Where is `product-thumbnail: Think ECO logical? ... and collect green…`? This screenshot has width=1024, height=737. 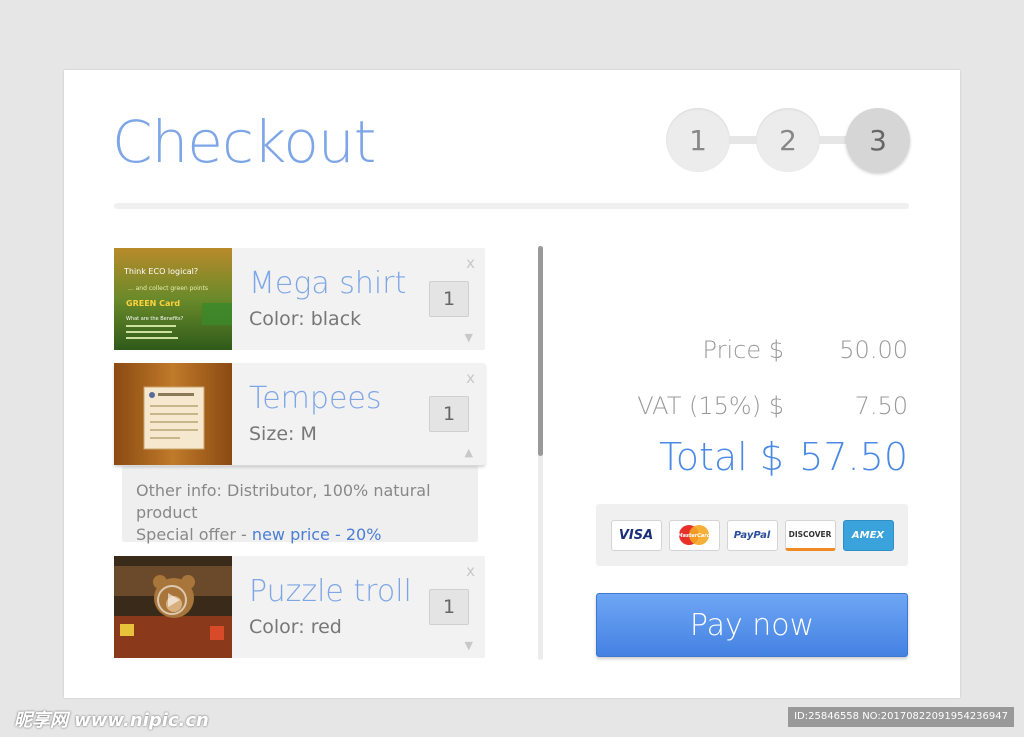 product-thumbnail: Think ECO logical? ... and collect green… is located at coordinates (173, 299).